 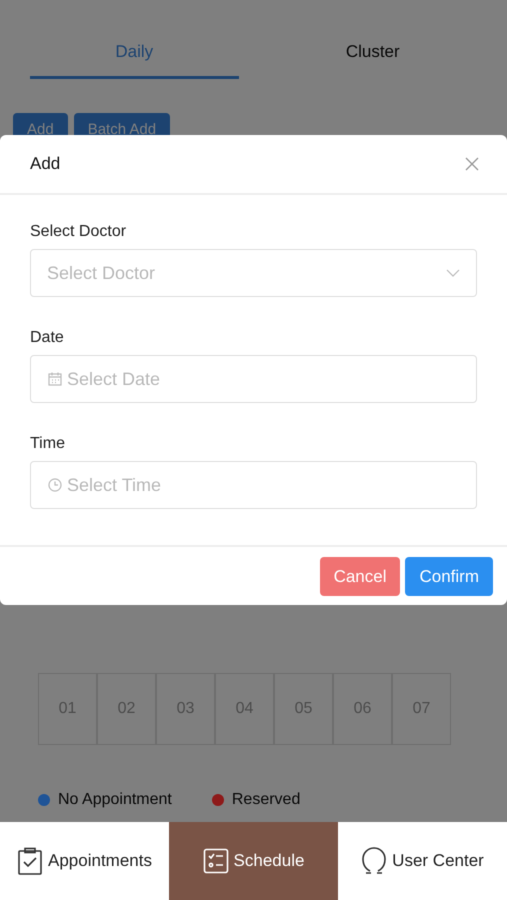 What do you see at coordinates (253, 379) in the screenshot?
I see `input-field: Select Date` at bounding box center [253, 379].